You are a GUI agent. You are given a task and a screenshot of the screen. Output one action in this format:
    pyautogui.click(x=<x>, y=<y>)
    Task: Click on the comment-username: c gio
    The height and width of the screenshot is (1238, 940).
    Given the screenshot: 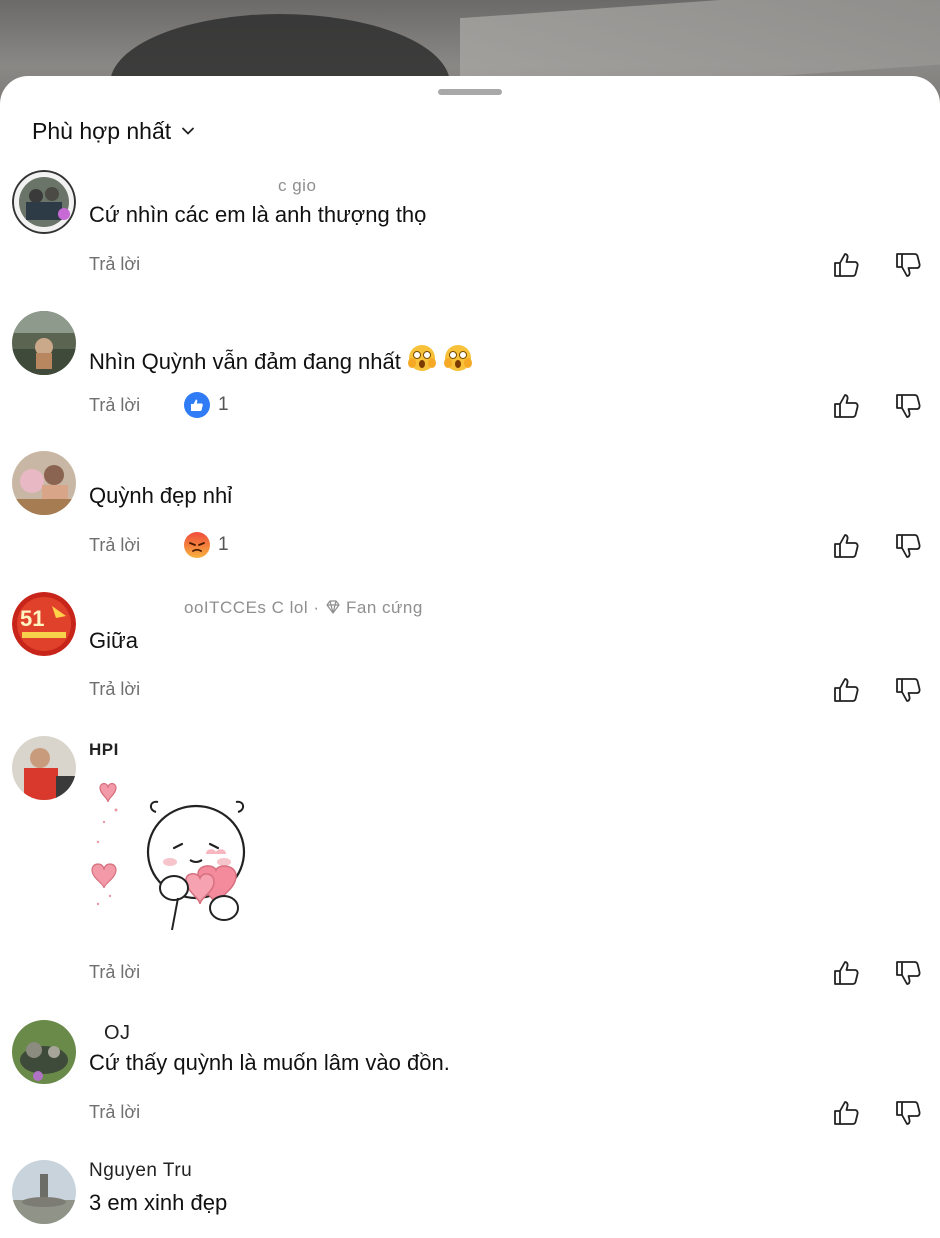 What is the action you would take?
    pyautogui.click(x=297, y=186)
    